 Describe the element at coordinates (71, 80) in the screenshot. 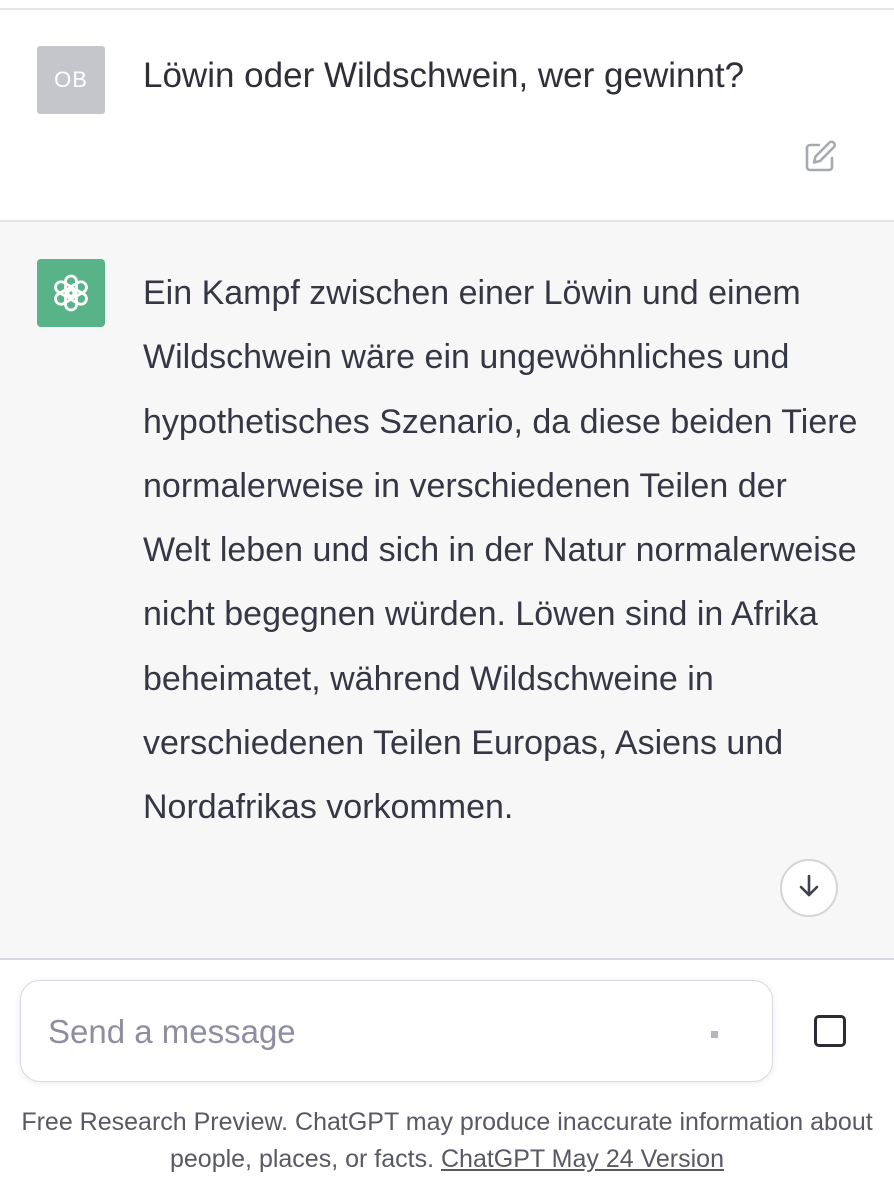

I see `avatar: OB` at that location.